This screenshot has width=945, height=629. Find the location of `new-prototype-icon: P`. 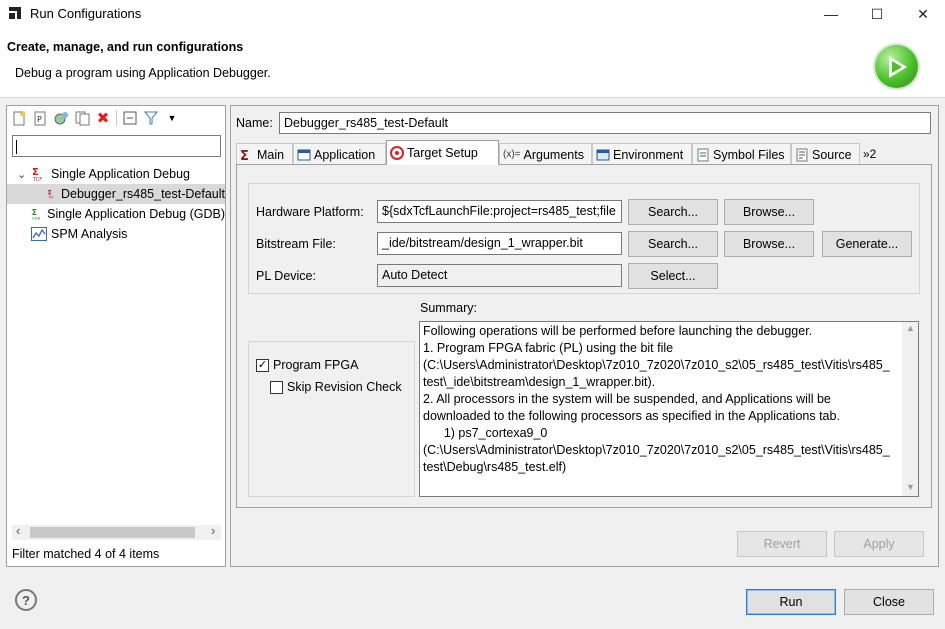

new-prototype-icon: P is located at coordinates (40, 118).